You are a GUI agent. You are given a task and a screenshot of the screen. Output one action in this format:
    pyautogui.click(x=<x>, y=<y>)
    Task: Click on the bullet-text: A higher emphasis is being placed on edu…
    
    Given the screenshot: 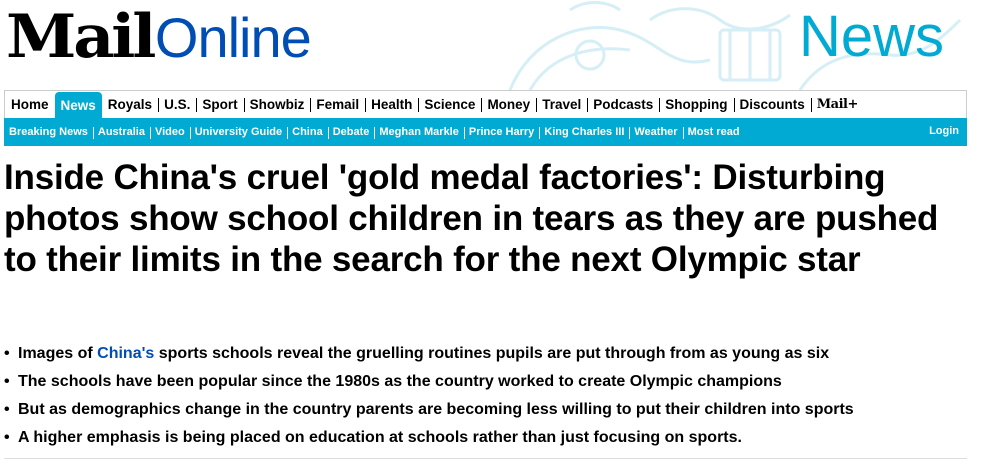 What is the action you would take?
    pyautogui.click(x=380, y=437)
    